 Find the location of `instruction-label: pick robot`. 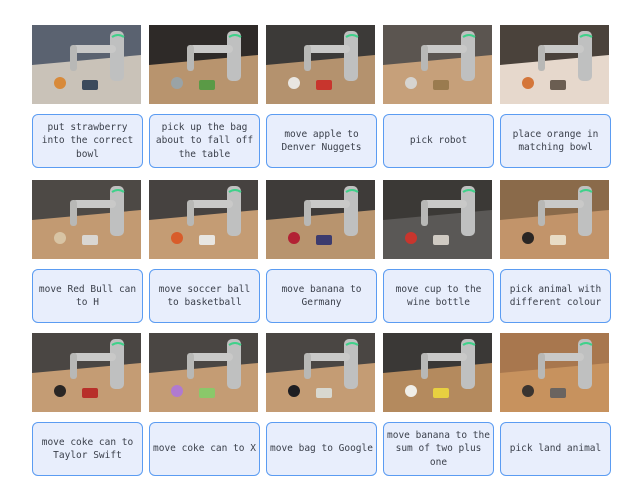

instruction-label: pick robot is located at coordinates (438, 141).